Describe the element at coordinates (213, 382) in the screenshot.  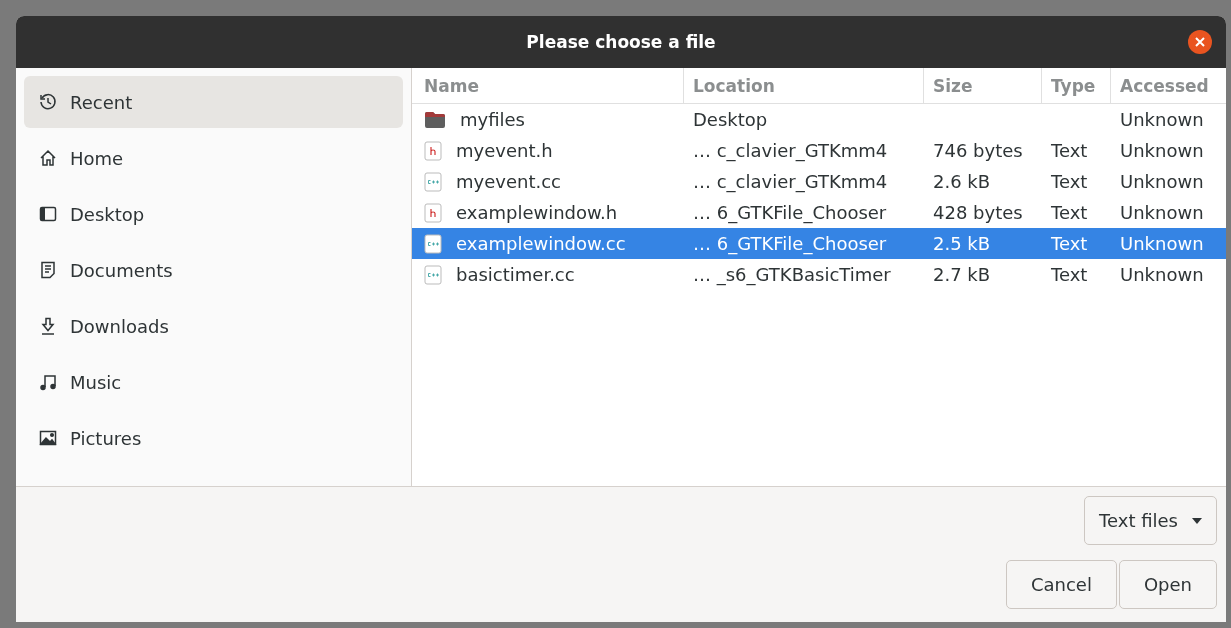
I see `sidebar-item: Music` at that location.